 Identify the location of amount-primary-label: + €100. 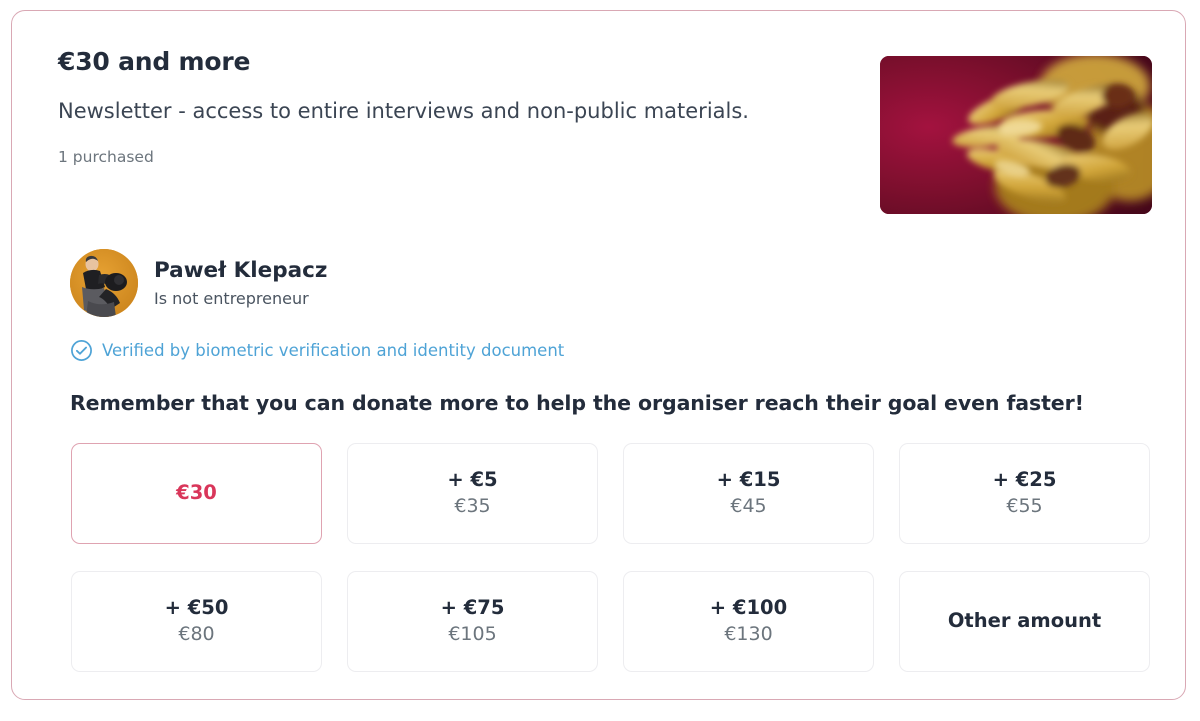
(748, 607).